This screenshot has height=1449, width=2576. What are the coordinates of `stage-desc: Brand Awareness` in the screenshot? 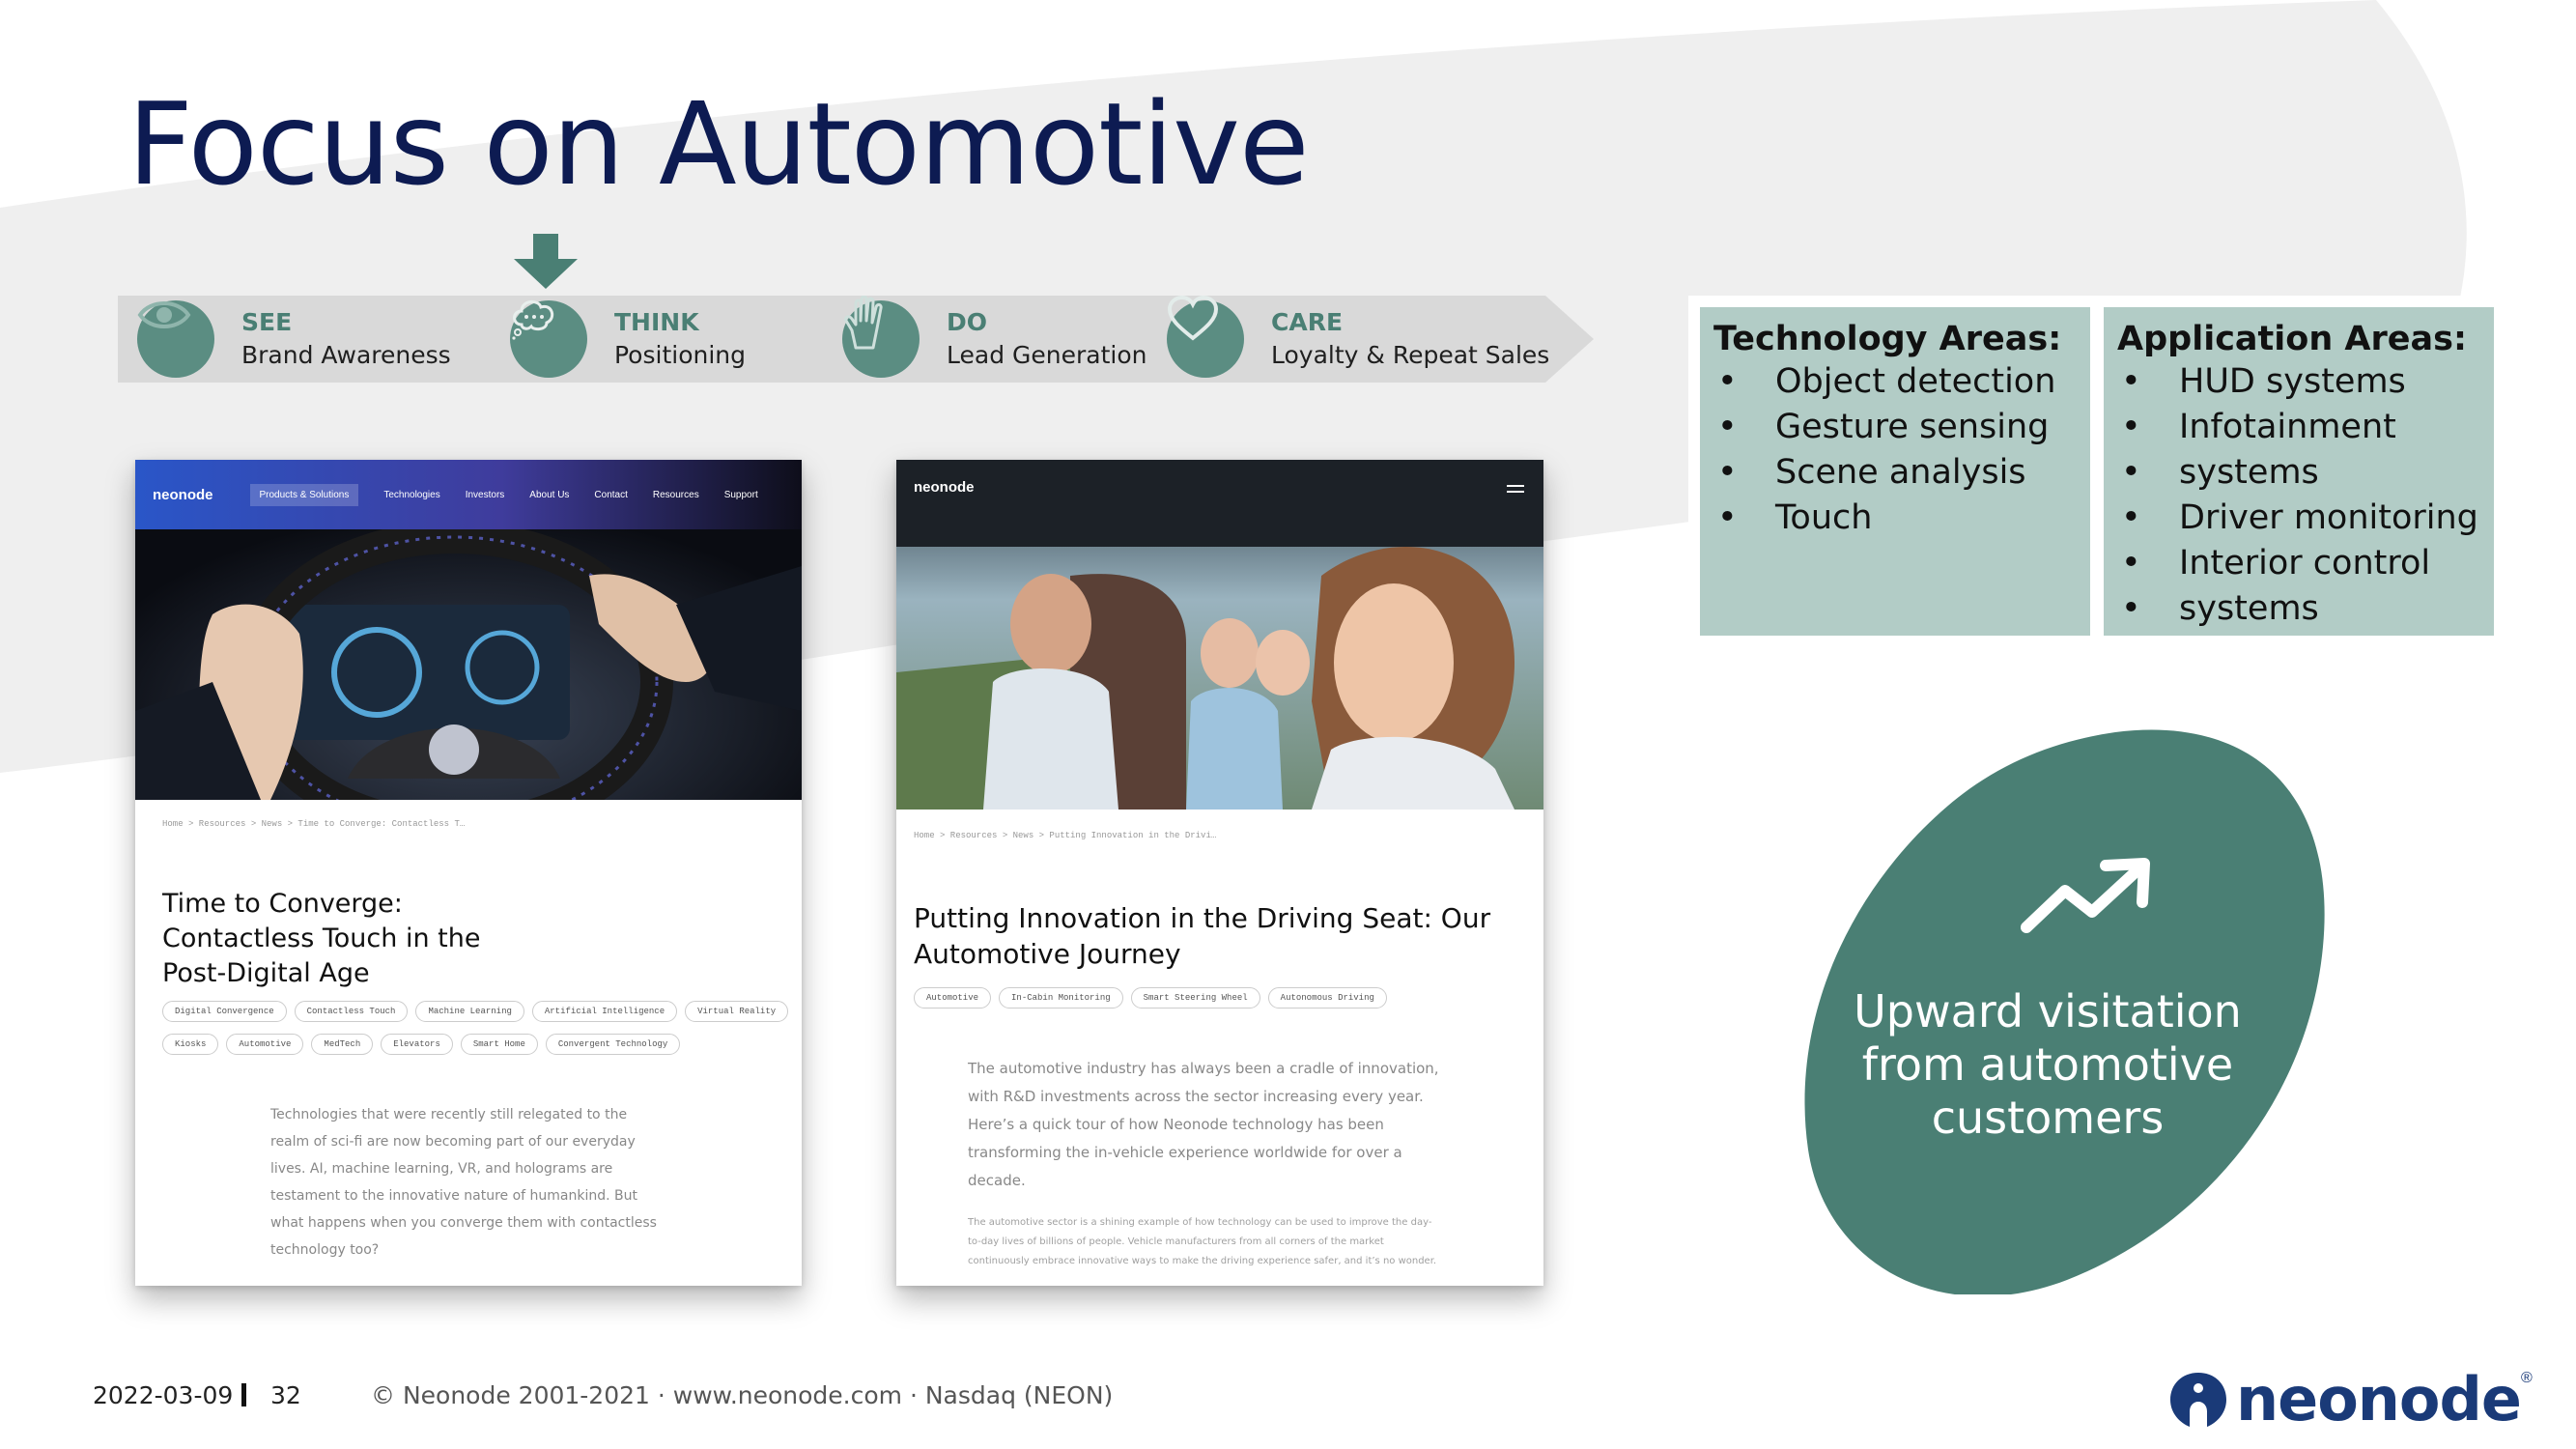 It's located at (346, 355).